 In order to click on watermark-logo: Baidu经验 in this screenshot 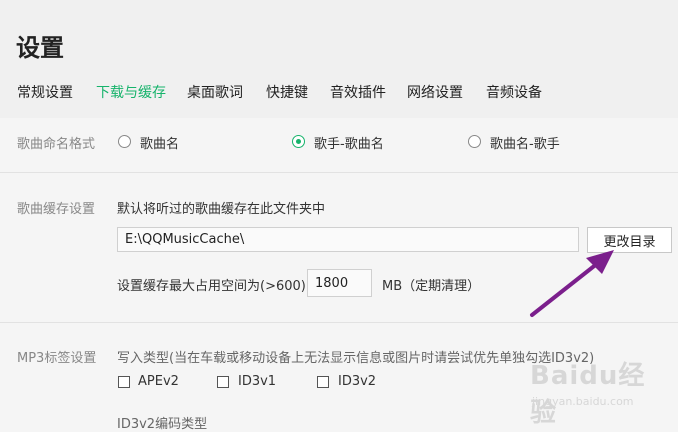, I will do `click(588, 394)`.